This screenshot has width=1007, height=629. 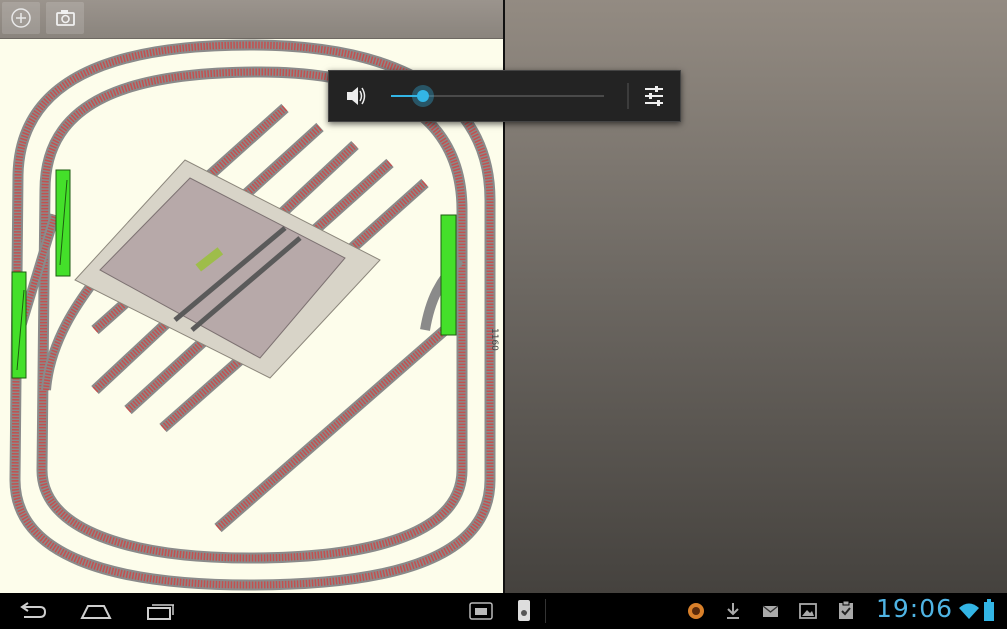 I want to click on wifi-icon, so click(x=969, y=611).